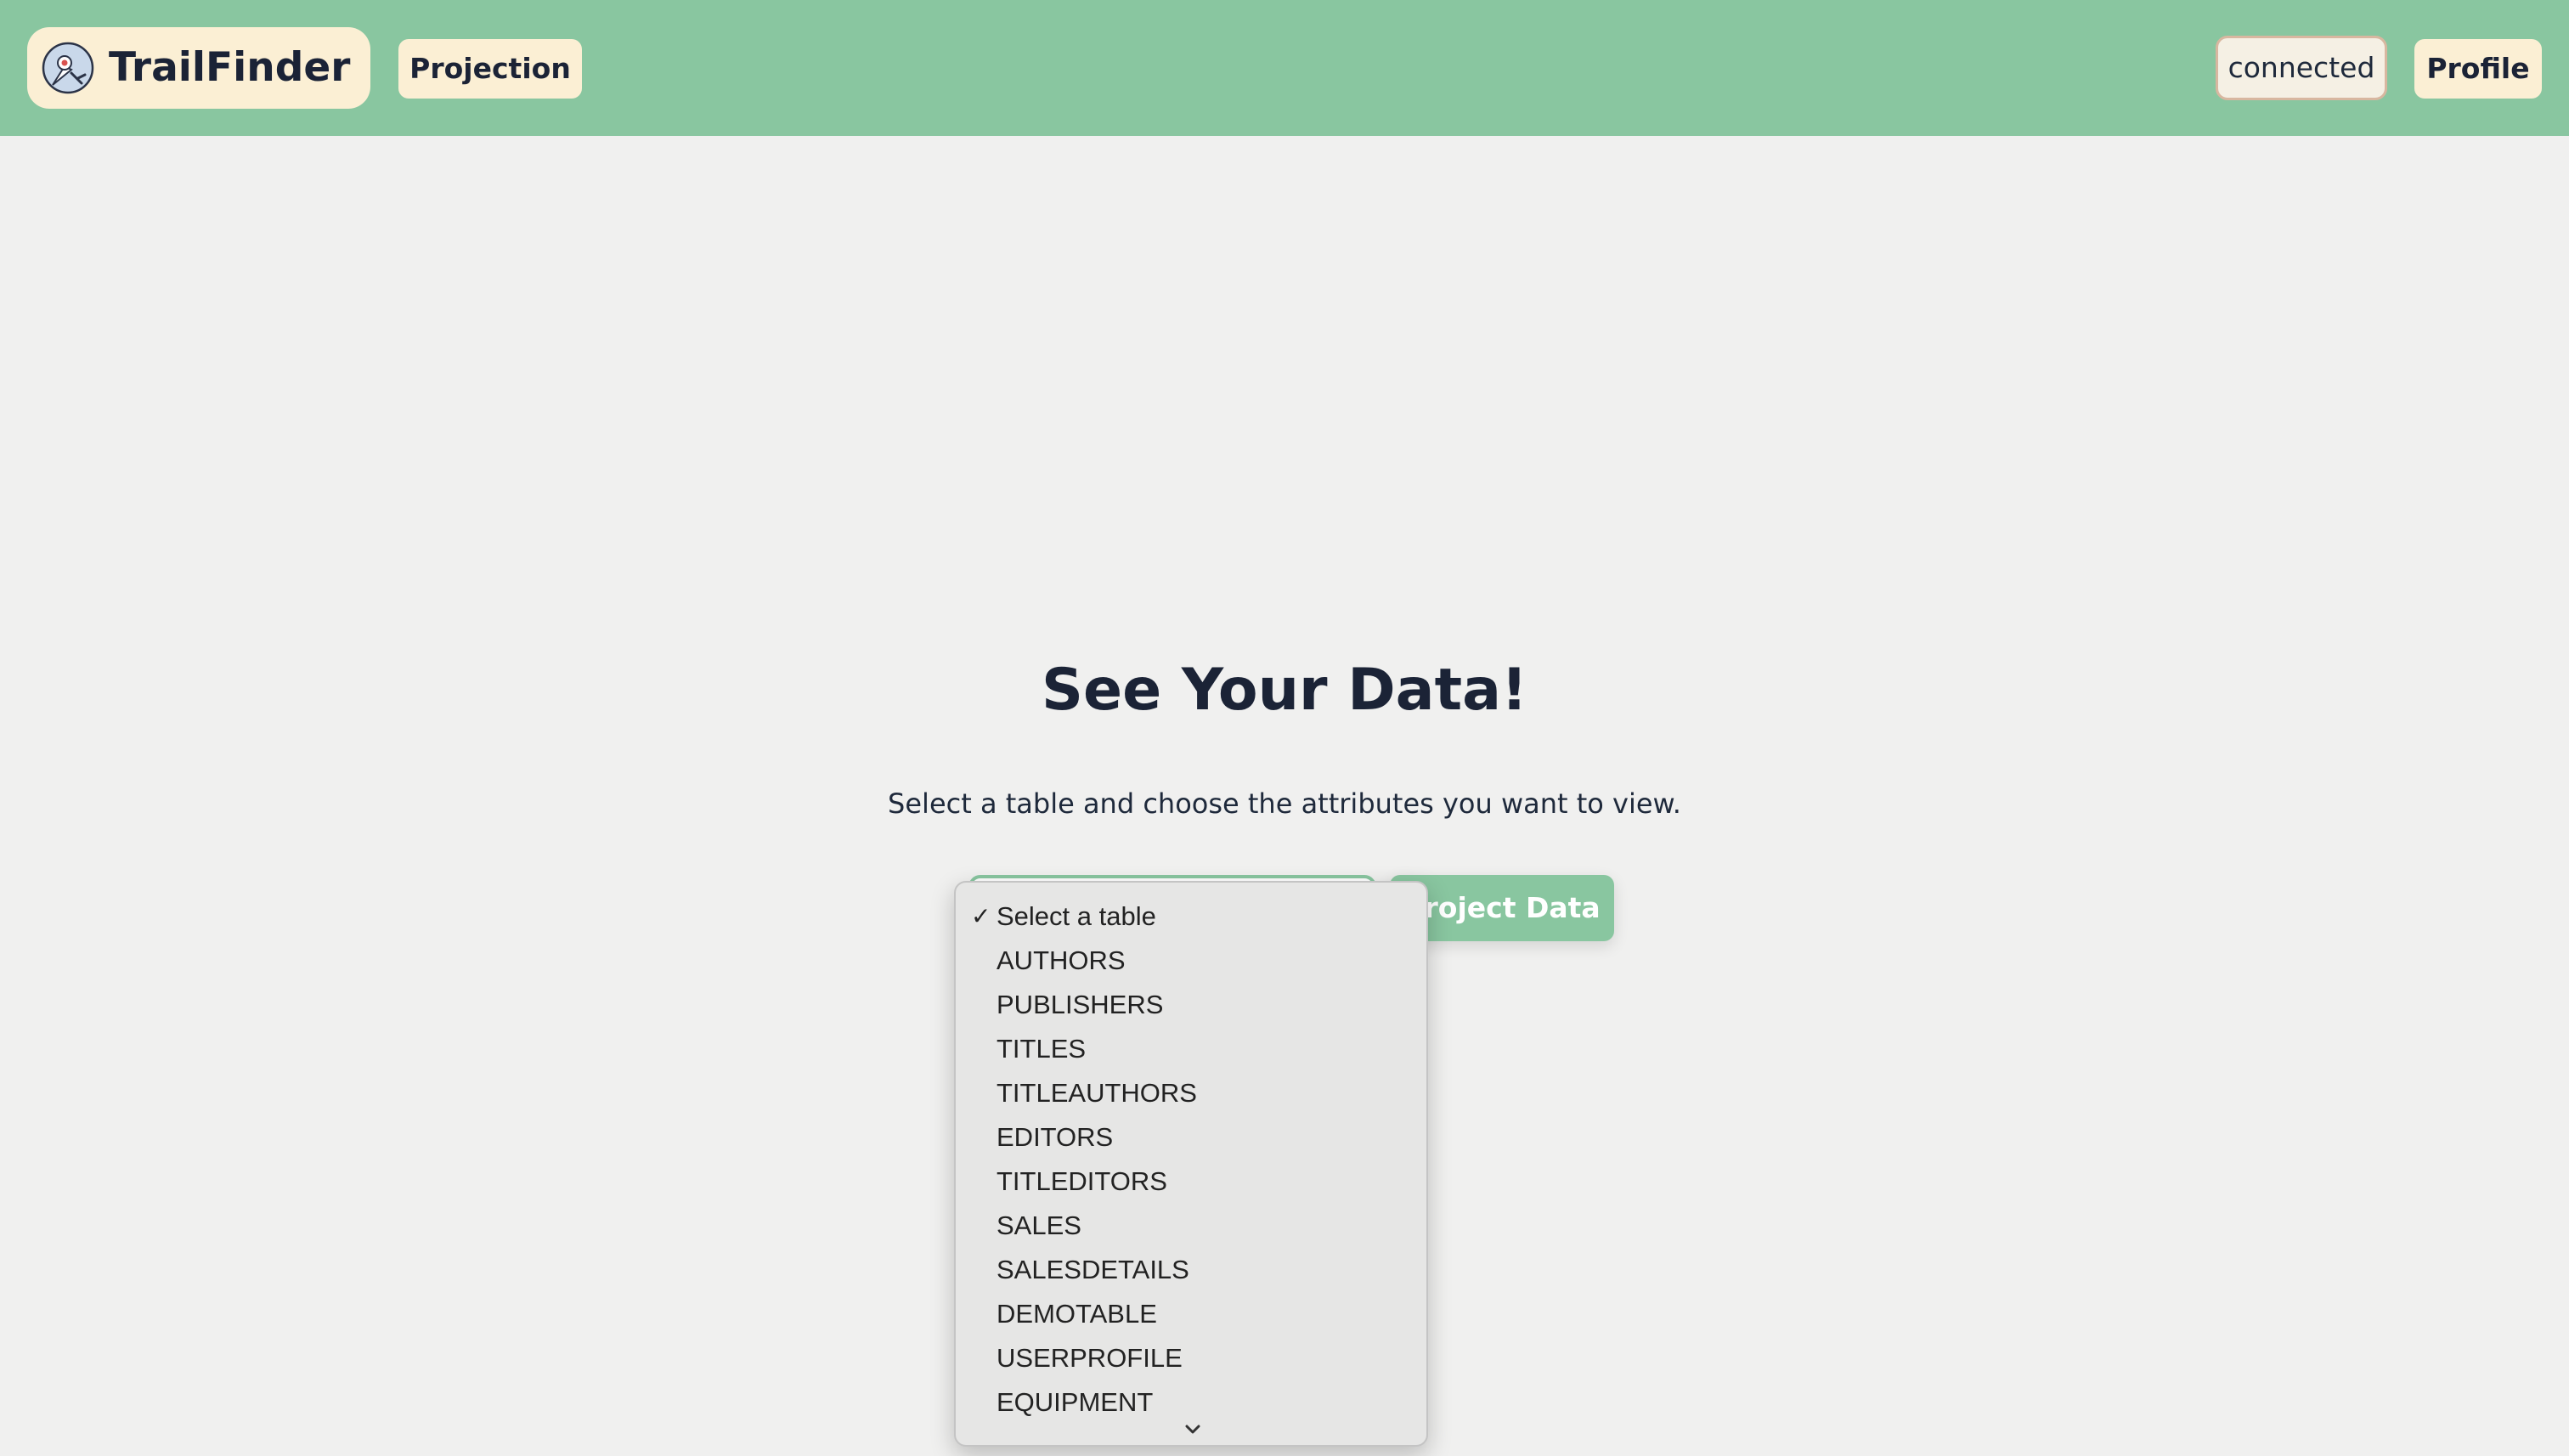 This screenshot has height=1456, width=2569. Describe the element at coordinates (1191, 1314) in the screenshot. I see `table-option-demotable: DEMOTABLE` at that location.